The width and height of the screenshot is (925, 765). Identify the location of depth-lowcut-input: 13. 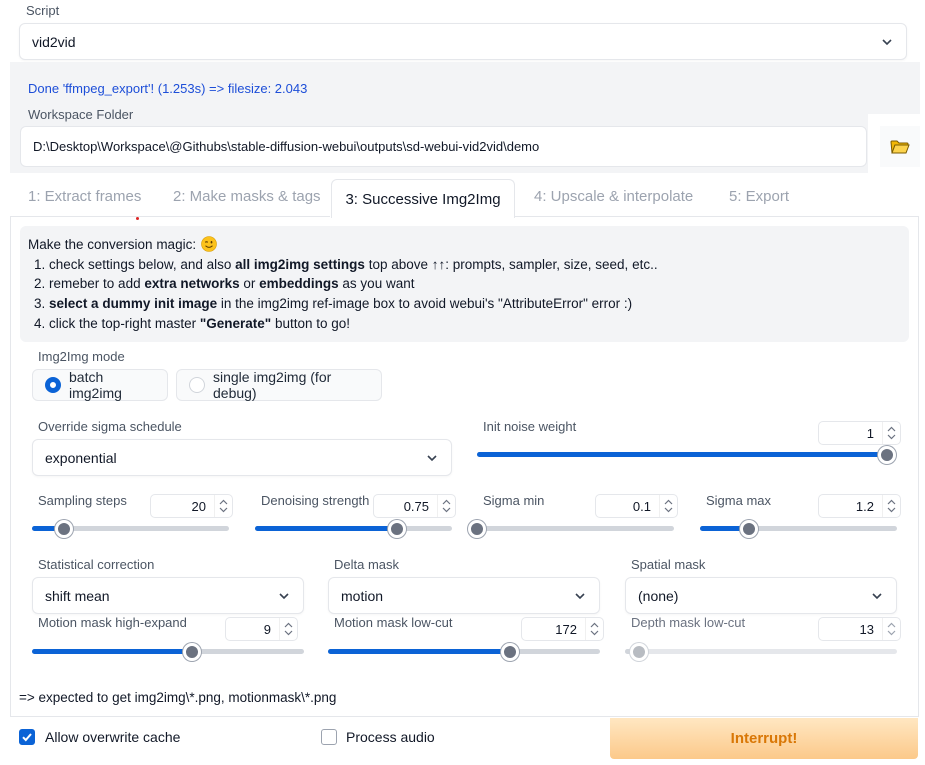
(859, 629).